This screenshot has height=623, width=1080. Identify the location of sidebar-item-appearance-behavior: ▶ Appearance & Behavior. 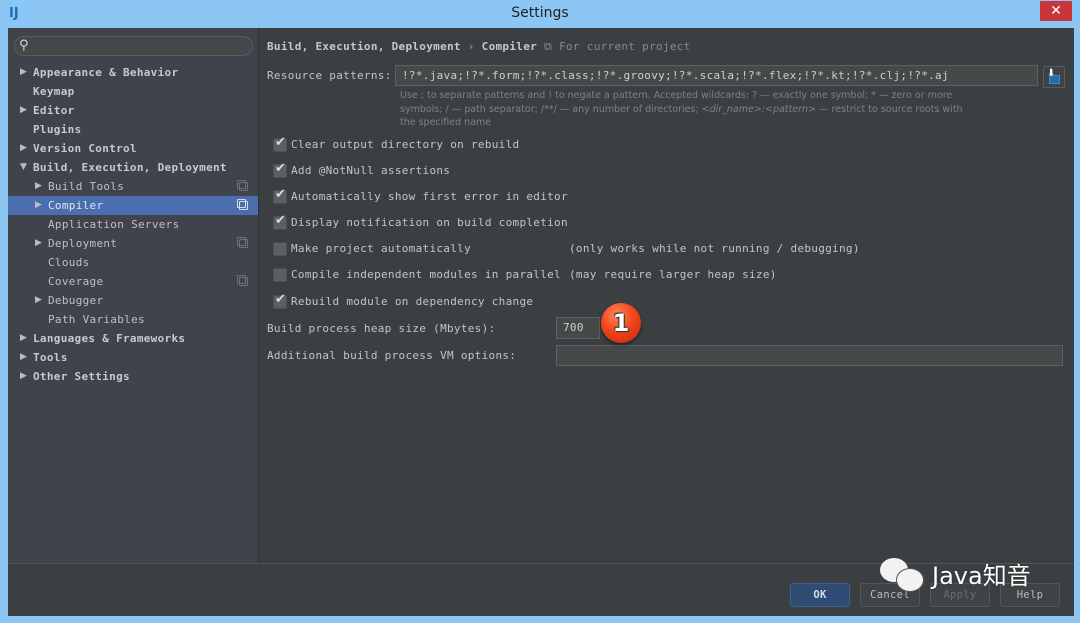
(133, 72).